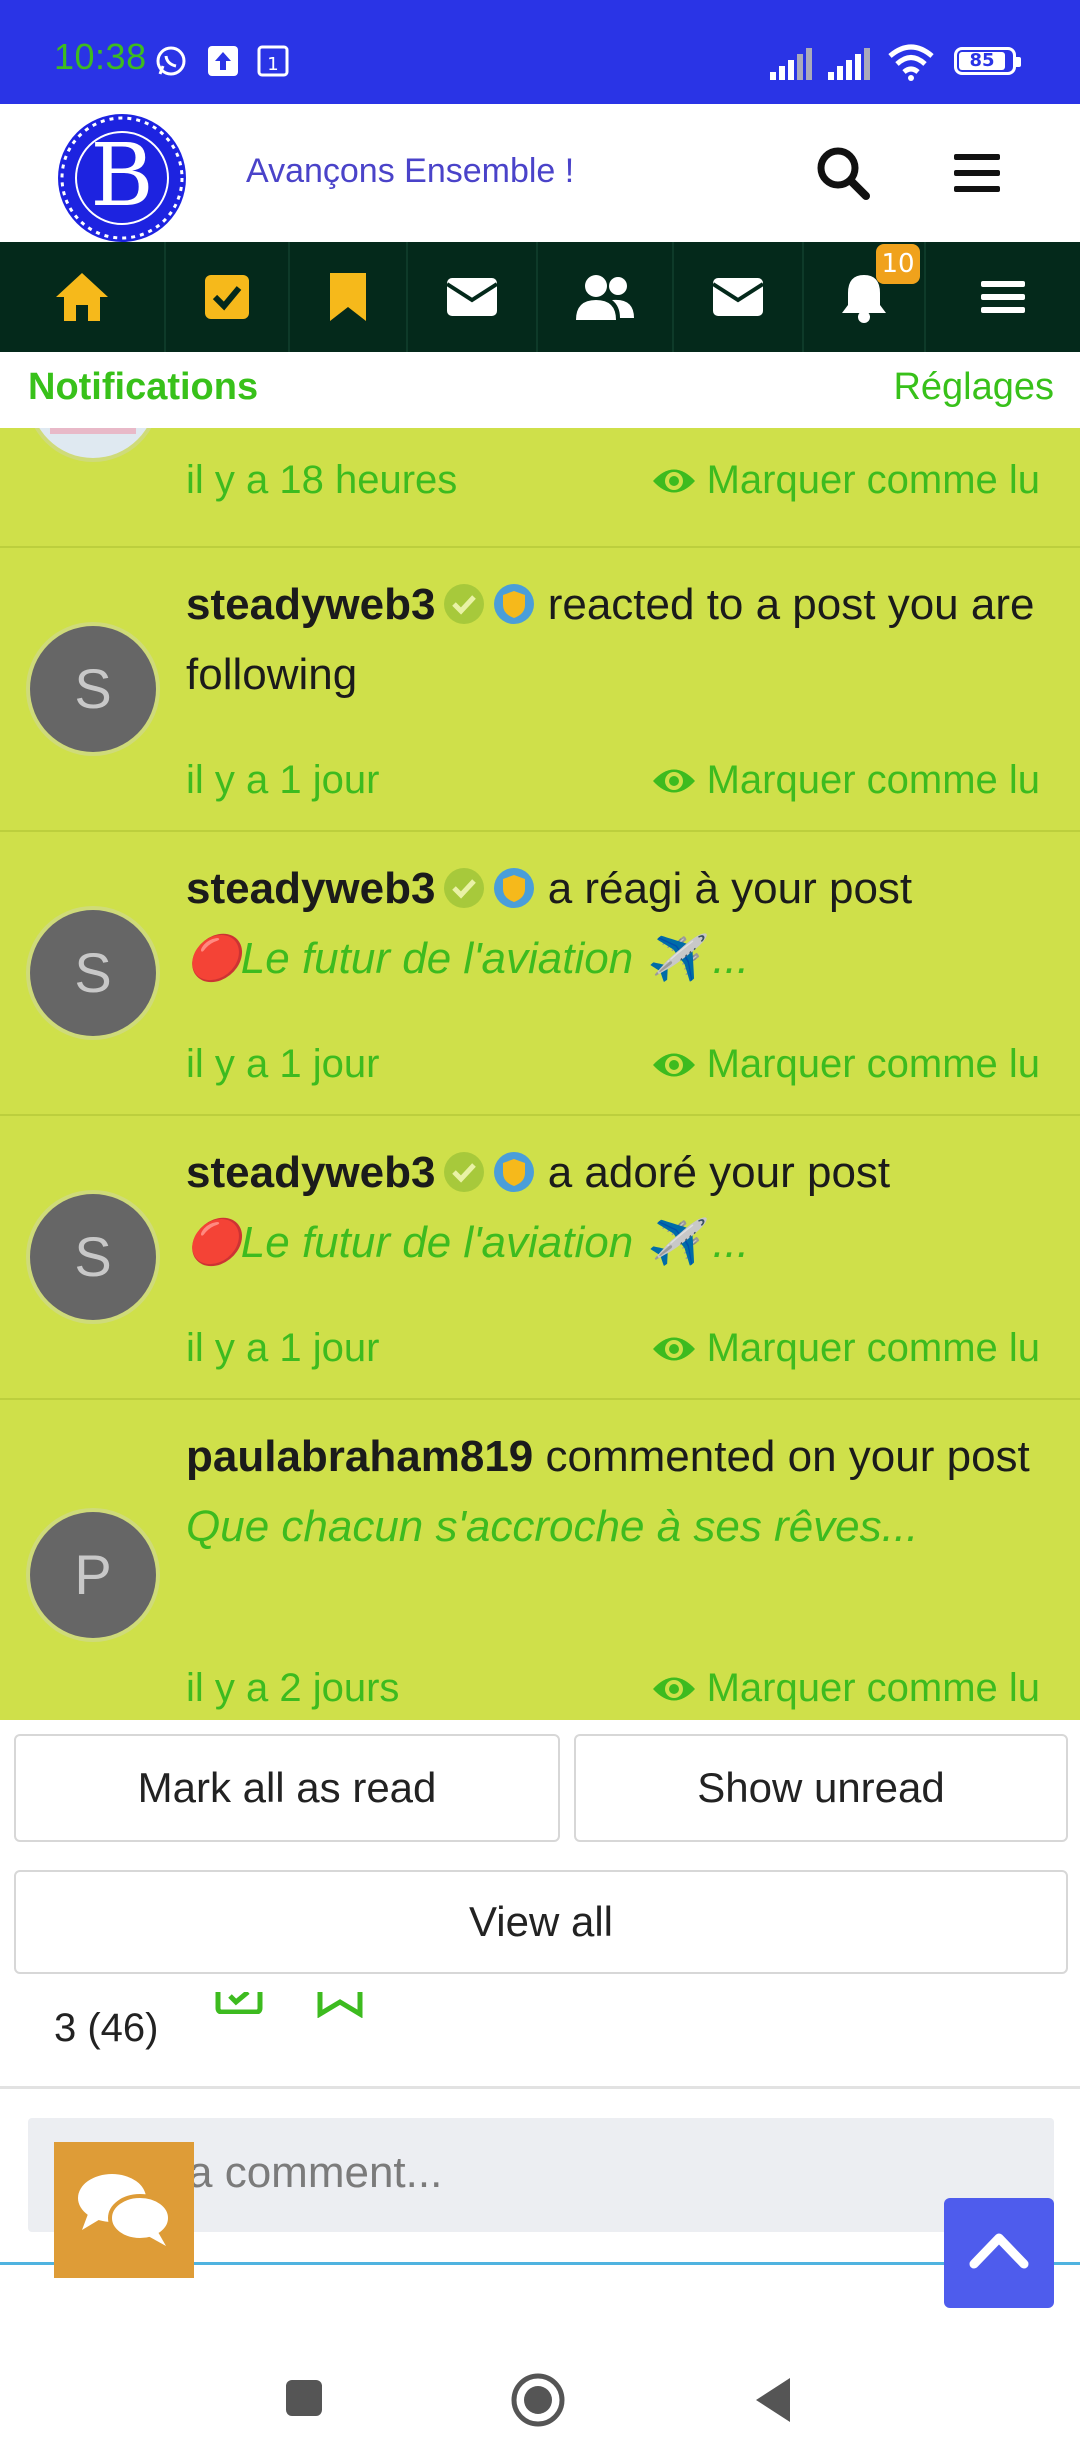 The height and width of the screenshot is (2460, 1080). I want to click on nav-tasks, so click(228, 297).